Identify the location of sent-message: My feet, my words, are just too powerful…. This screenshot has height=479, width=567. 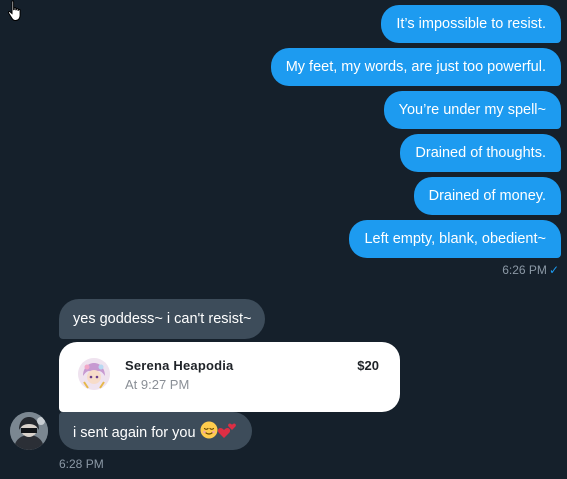
(415, 67).